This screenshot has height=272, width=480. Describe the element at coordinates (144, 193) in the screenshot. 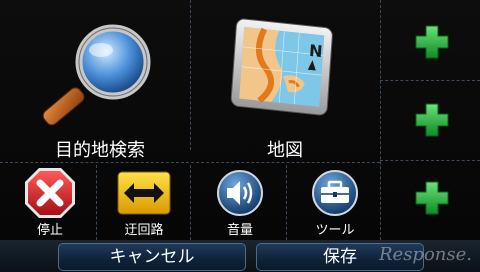

I see `detour-arrows-icon` at that location.